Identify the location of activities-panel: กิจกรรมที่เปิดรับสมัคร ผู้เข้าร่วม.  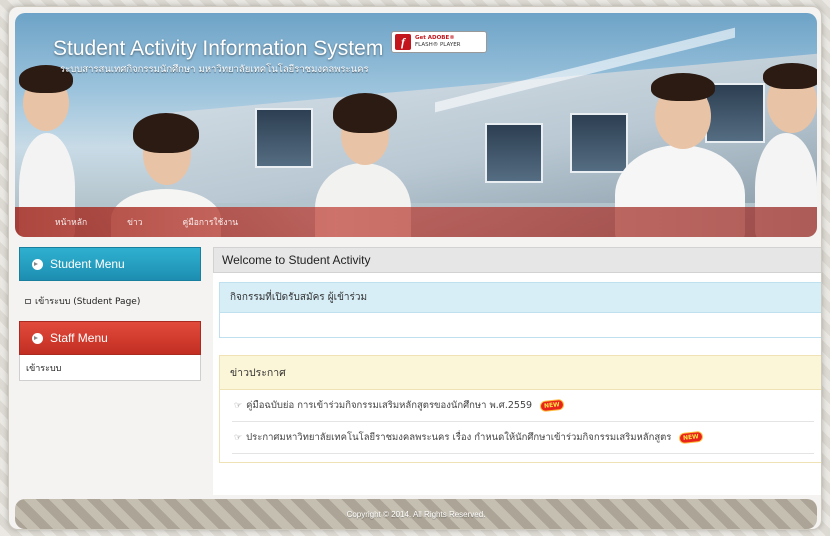
(520, 310).